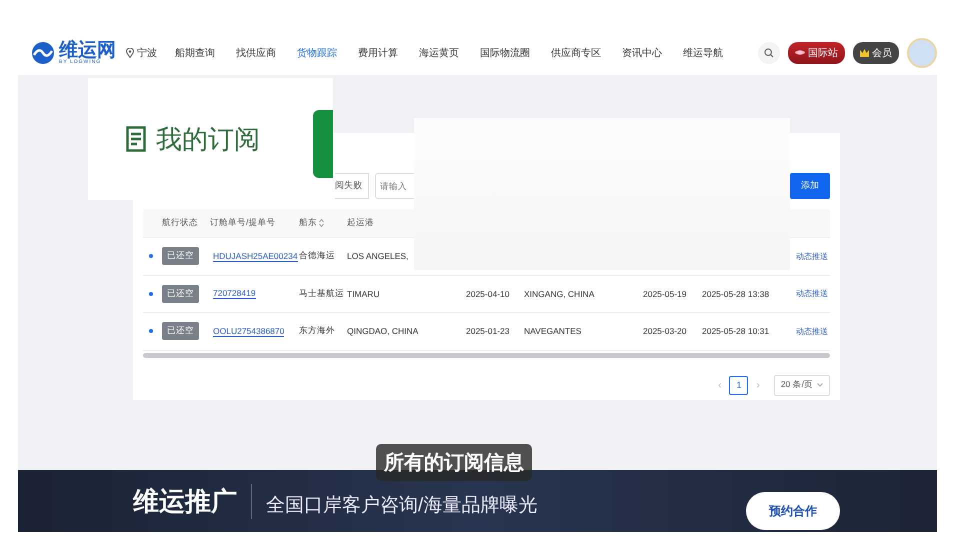  Describe the element at coordinates (553, 331) in the screenshot. I see `destination-port-cell-text: NAVEGANTES` at that location.